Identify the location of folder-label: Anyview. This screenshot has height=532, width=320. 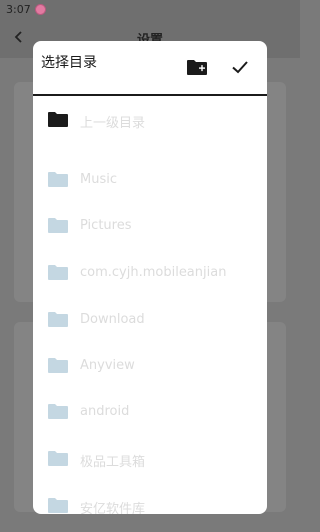
(107, 365).